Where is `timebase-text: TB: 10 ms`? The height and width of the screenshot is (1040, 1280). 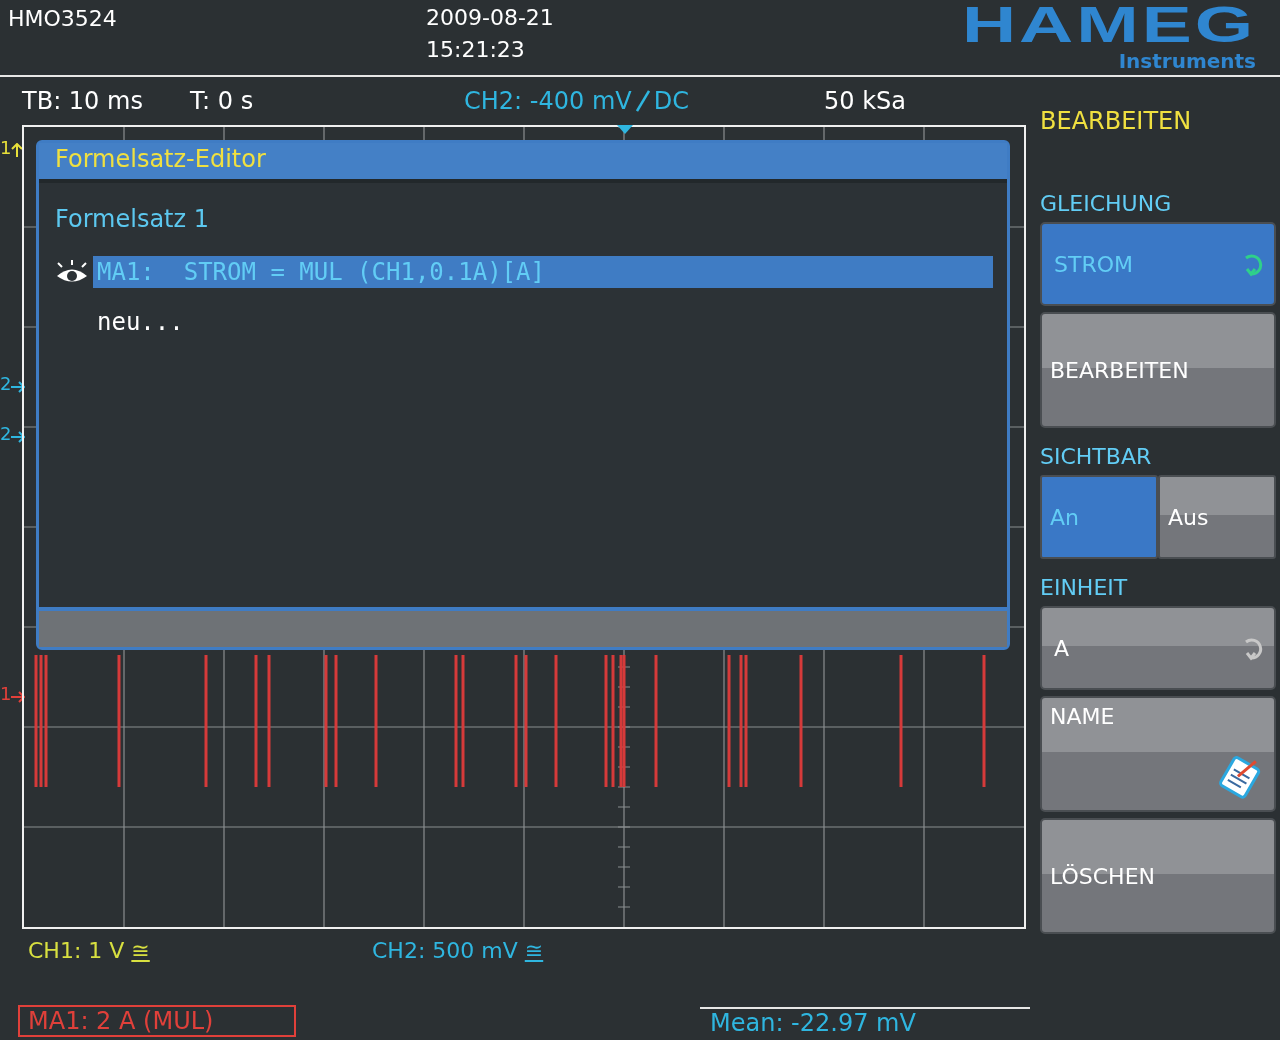
timebase-text: TB: 10 ms is located at coordinates (83, 101).